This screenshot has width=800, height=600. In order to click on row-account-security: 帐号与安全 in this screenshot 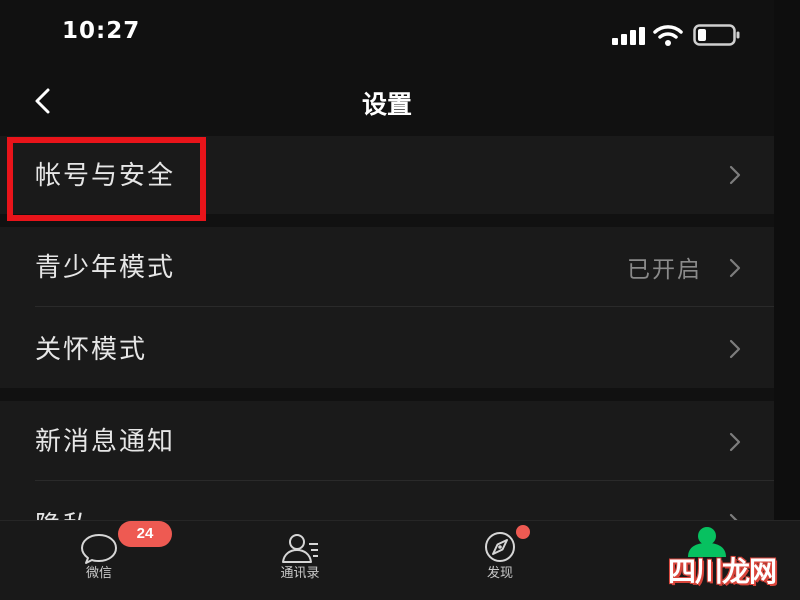, I will do `click(387, 175)`.